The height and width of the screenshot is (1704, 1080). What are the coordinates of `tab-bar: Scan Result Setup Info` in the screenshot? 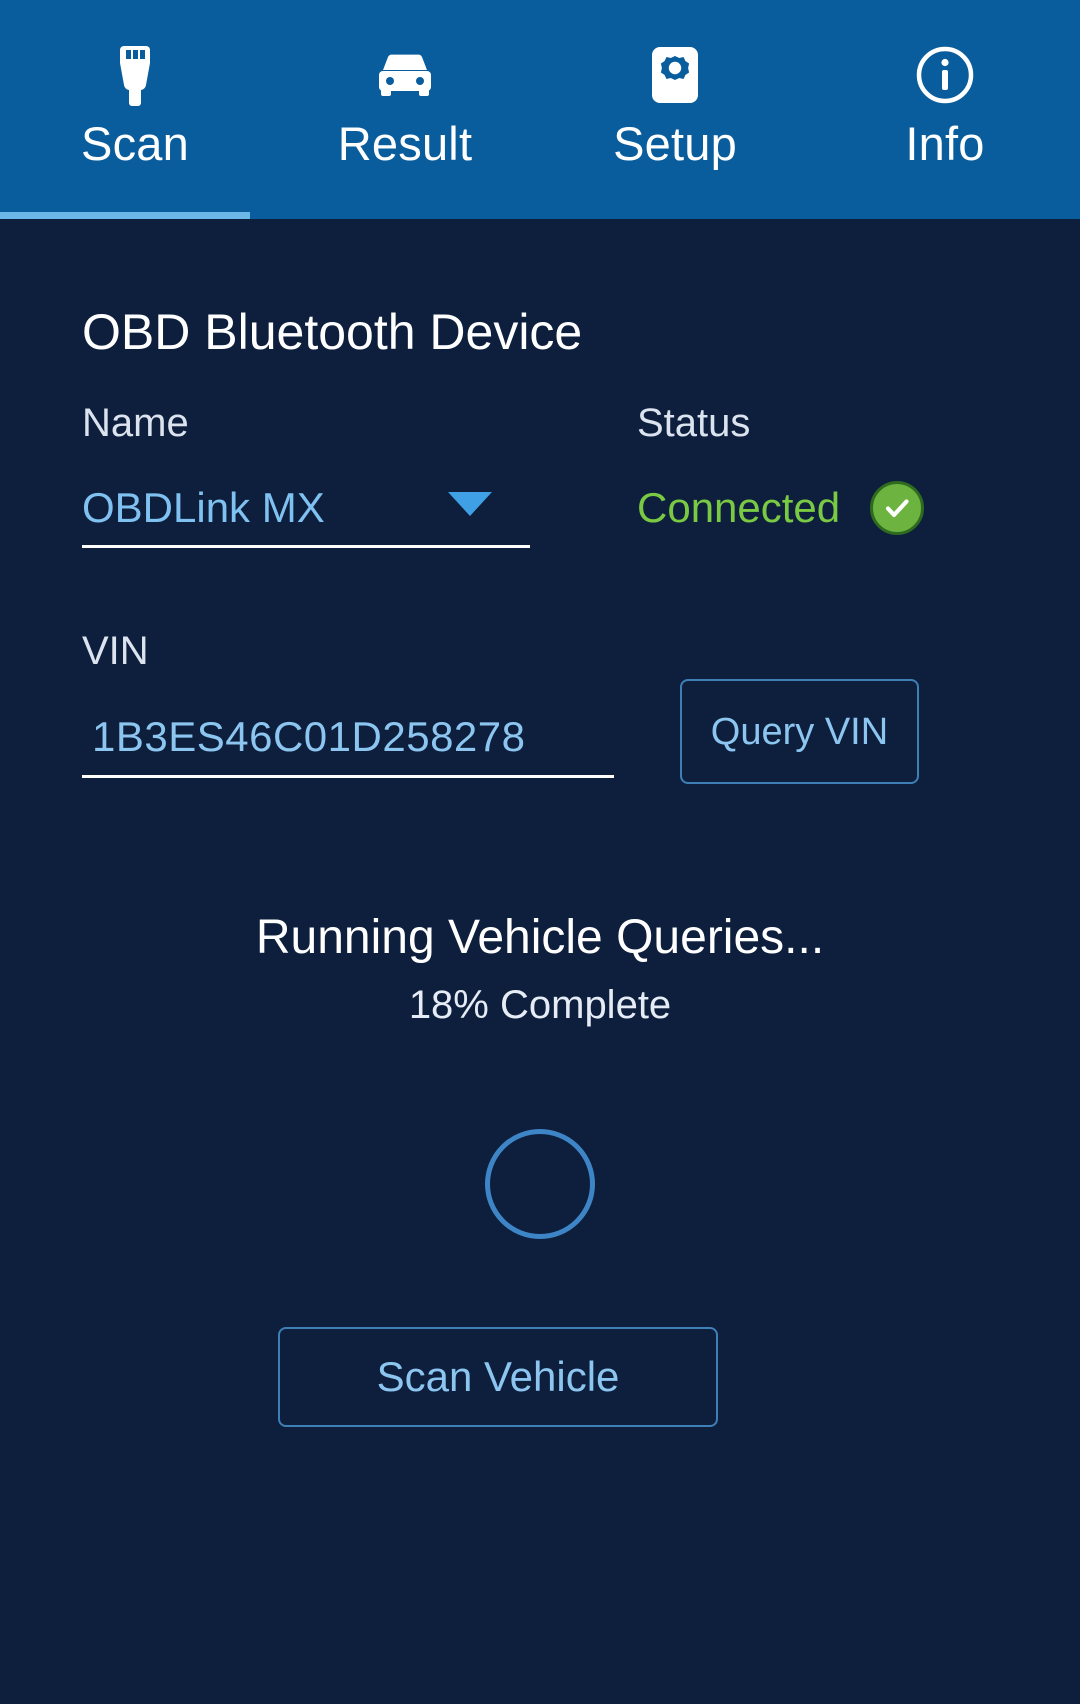 It's located at (540, 109).